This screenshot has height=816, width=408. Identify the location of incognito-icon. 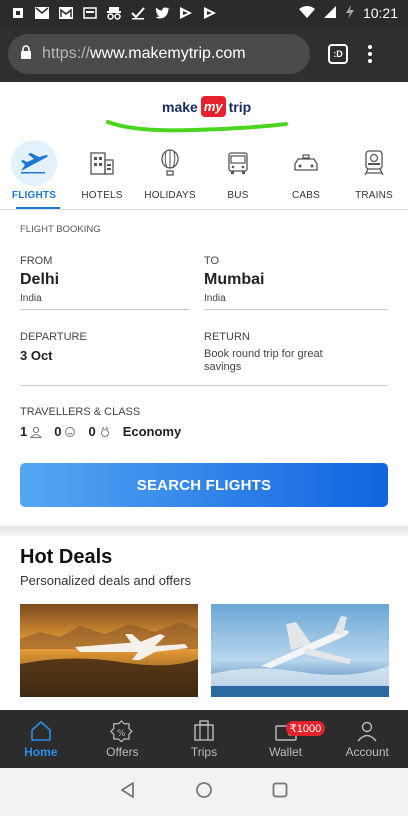
(114, 13).